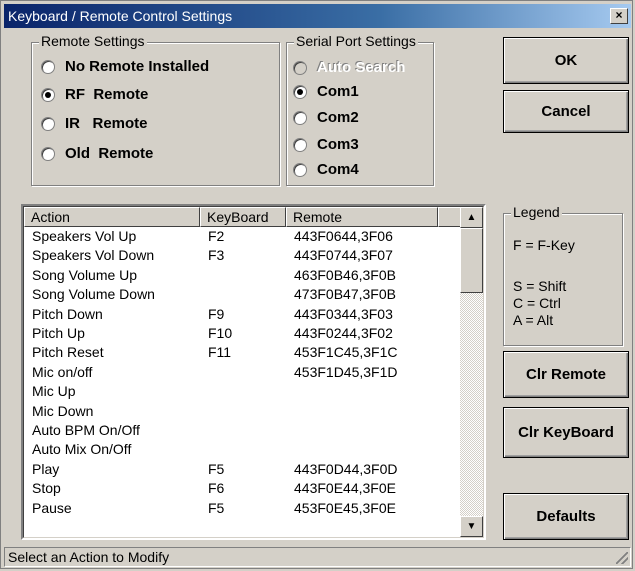 This screenshot has height=571, width=635. Describe the element at coordinates (338, 91) in the screenshot. I see `radio-label: Com1` at that location.